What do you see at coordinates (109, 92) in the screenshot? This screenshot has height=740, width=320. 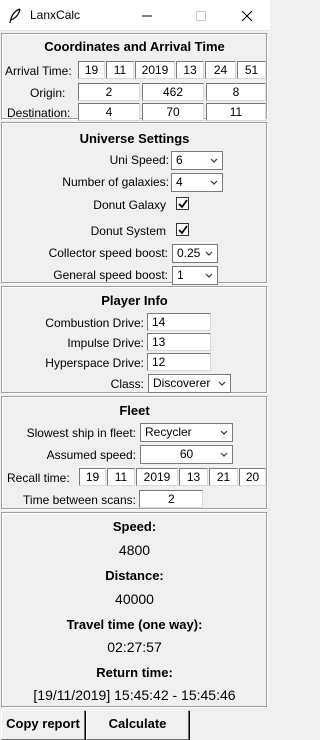 I see `origin-galaxy-input: 2` at bounding box center [109, 92].